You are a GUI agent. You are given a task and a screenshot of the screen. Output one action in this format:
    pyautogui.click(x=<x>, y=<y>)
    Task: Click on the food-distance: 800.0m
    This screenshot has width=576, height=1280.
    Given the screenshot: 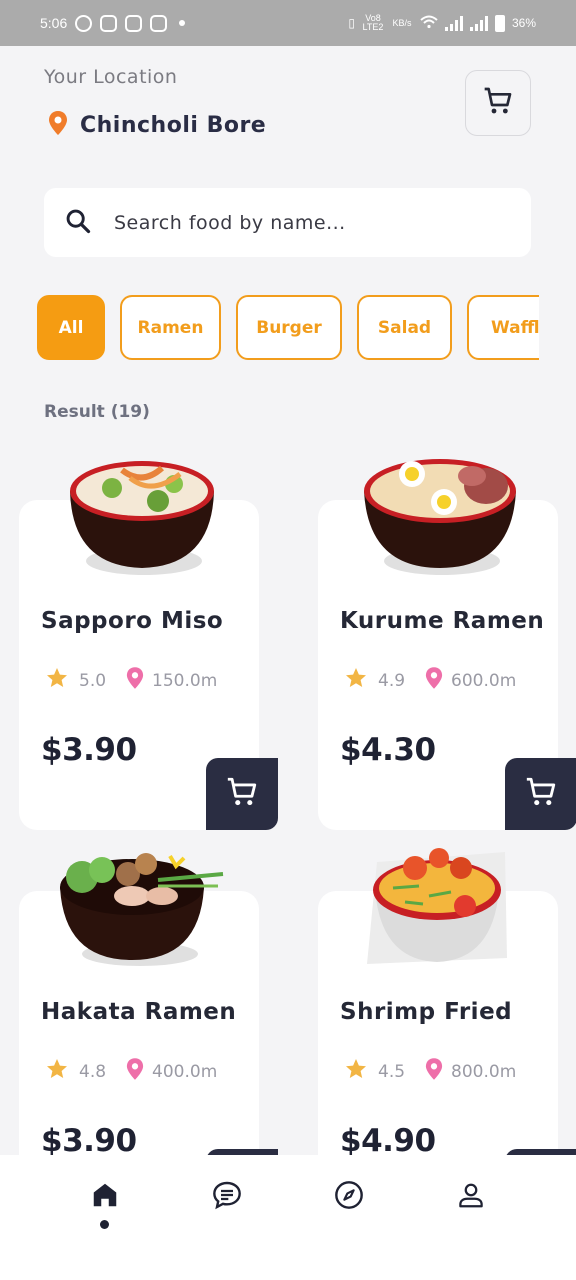 What is the action you would take?
    pyautogui.click(x=484, y=1071)
    